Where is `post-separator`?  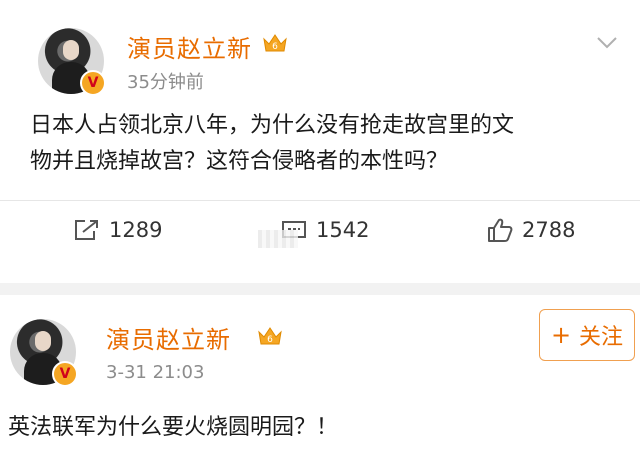 post-separator is located at coordinates (320, 289).